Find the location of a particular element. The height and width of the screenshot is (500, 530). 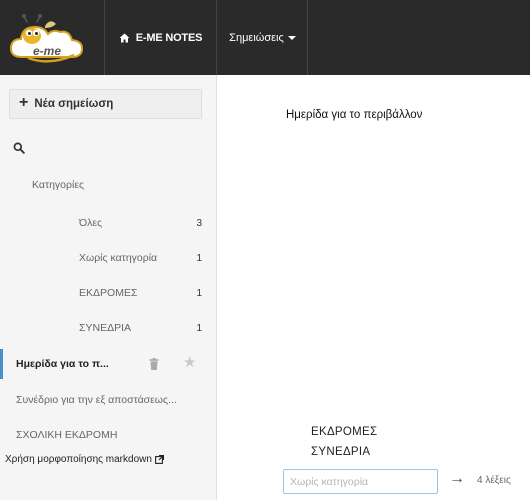

arrow-right-icon: → is located at coordinates (457, 479).